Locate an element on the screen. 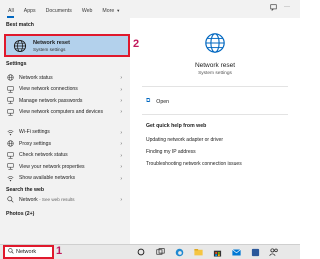 The image size is (320, 259). open-label: Open is located at coordinates (162, 101).